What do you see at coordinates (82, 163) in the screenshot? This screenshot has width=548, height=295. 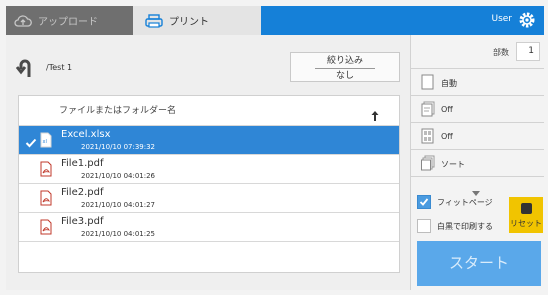 I see `file-name: File1.pdf` at bounding box center [82, 163].